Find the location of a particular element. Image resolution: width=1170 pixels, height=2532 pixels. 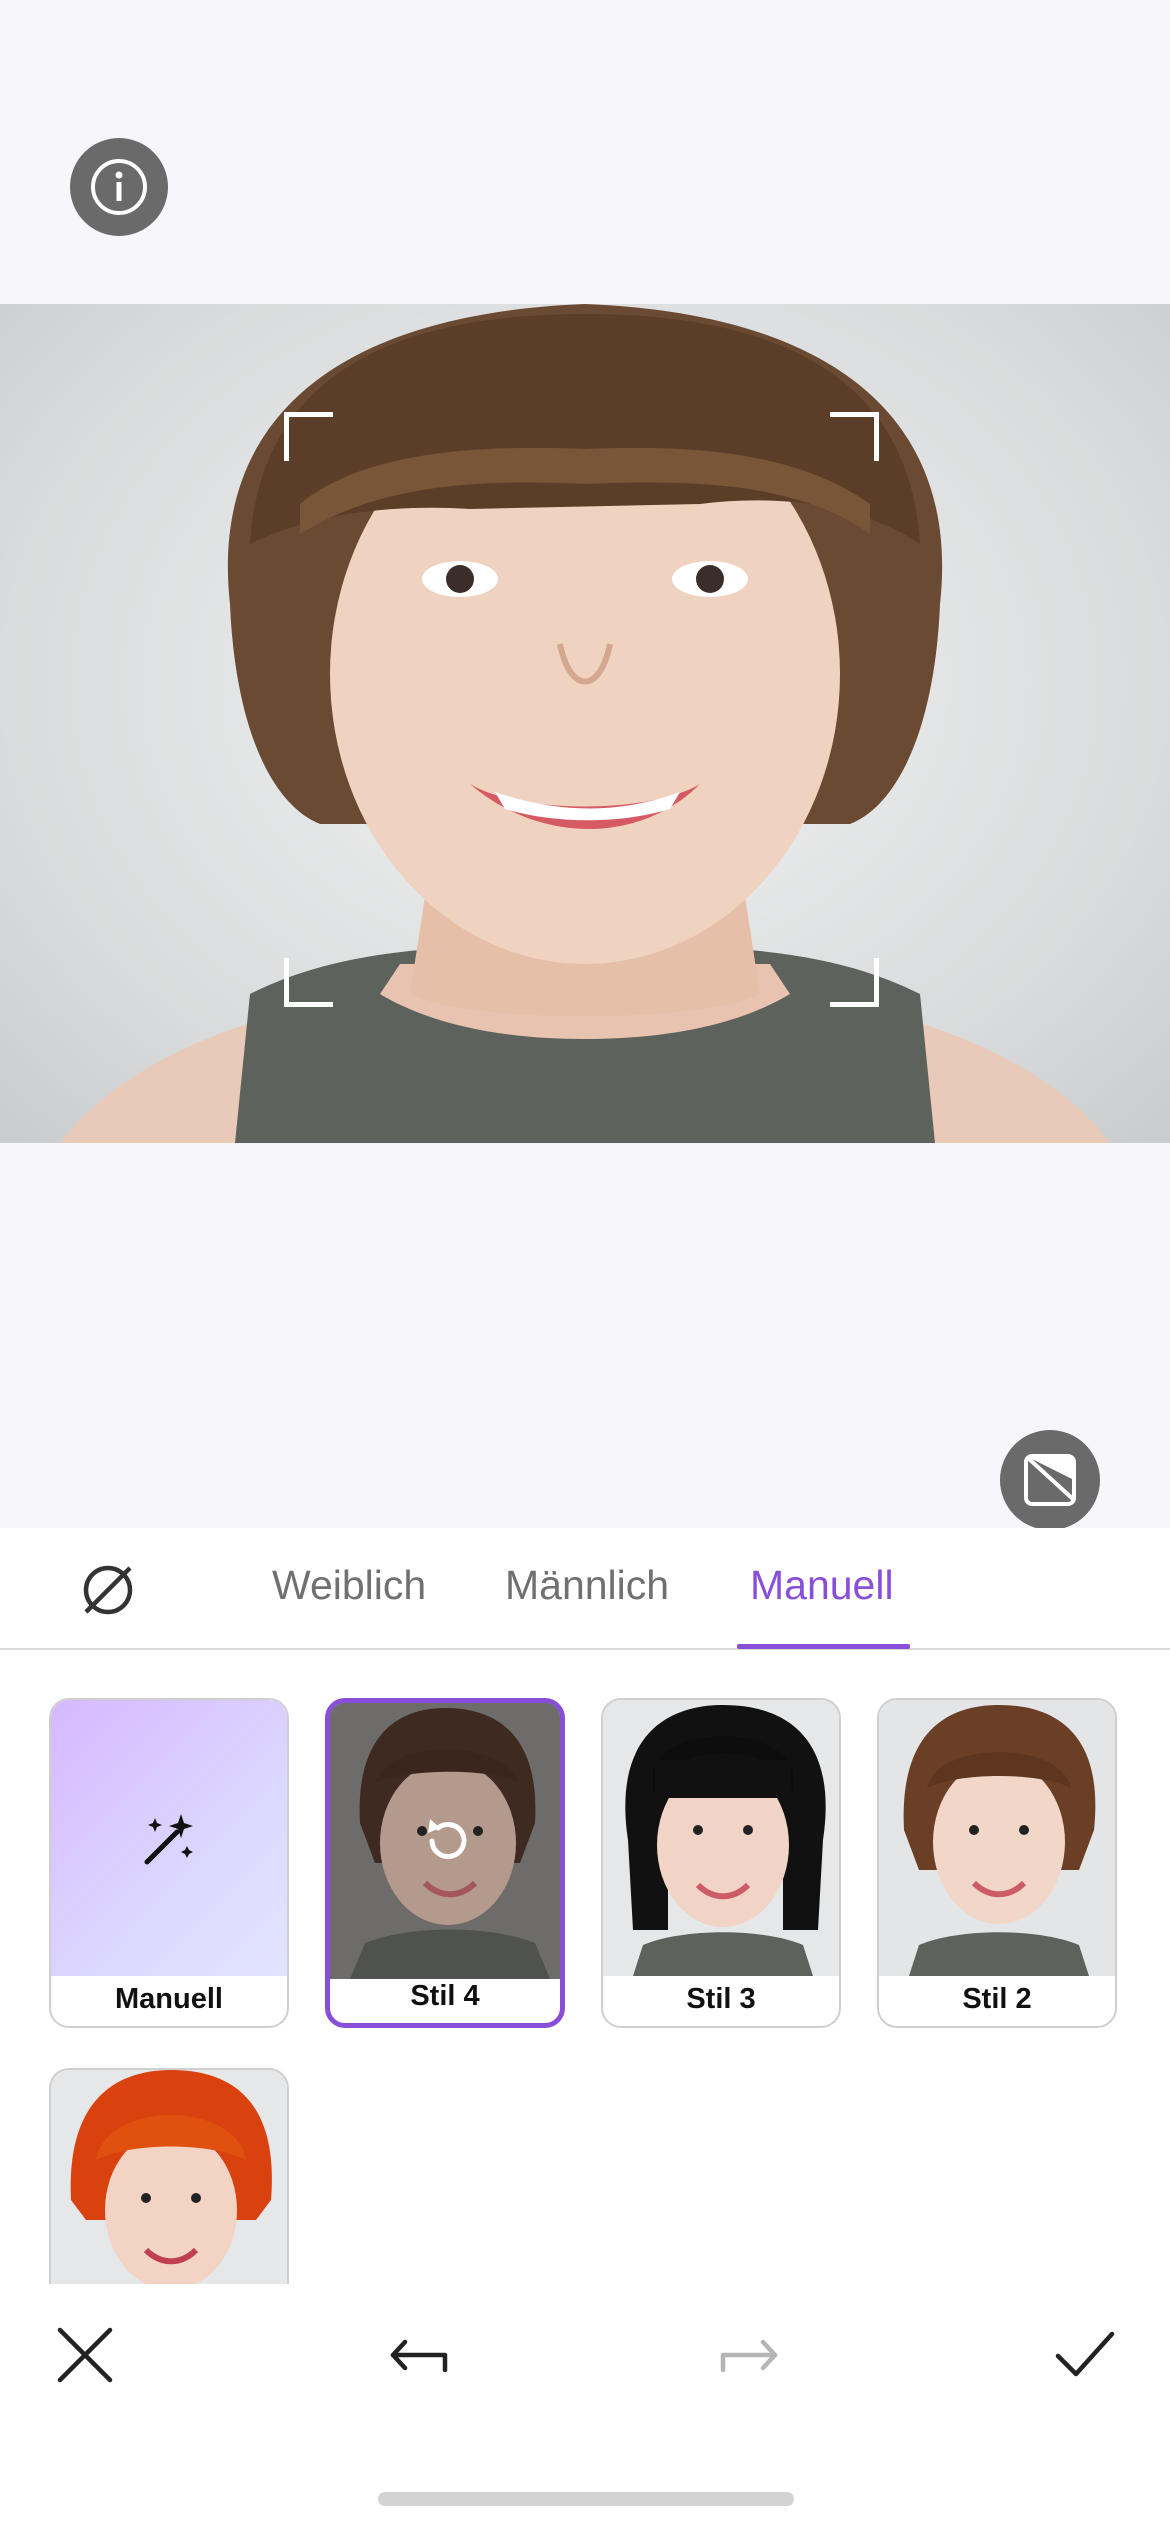

style-card-manuell: Manuell is located at coordinates (169, 1863).